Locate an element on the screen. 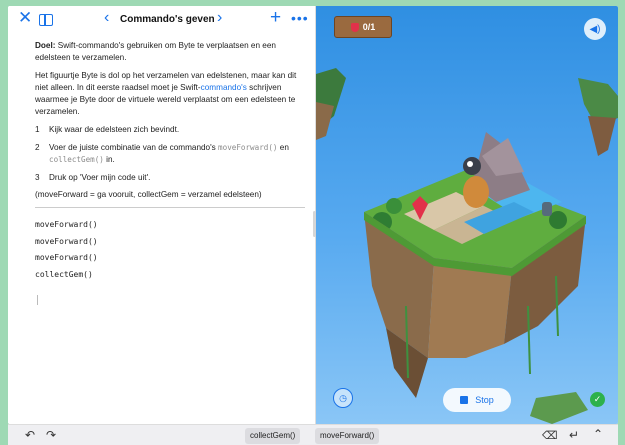  chevron-left-icon: ‹ is located at coordinates (106, 18).